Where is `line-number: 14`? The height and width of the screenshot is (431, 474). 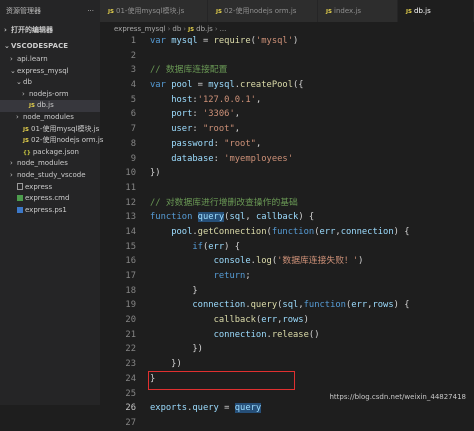
line-number: 14 is located at coordinates (130, 231).